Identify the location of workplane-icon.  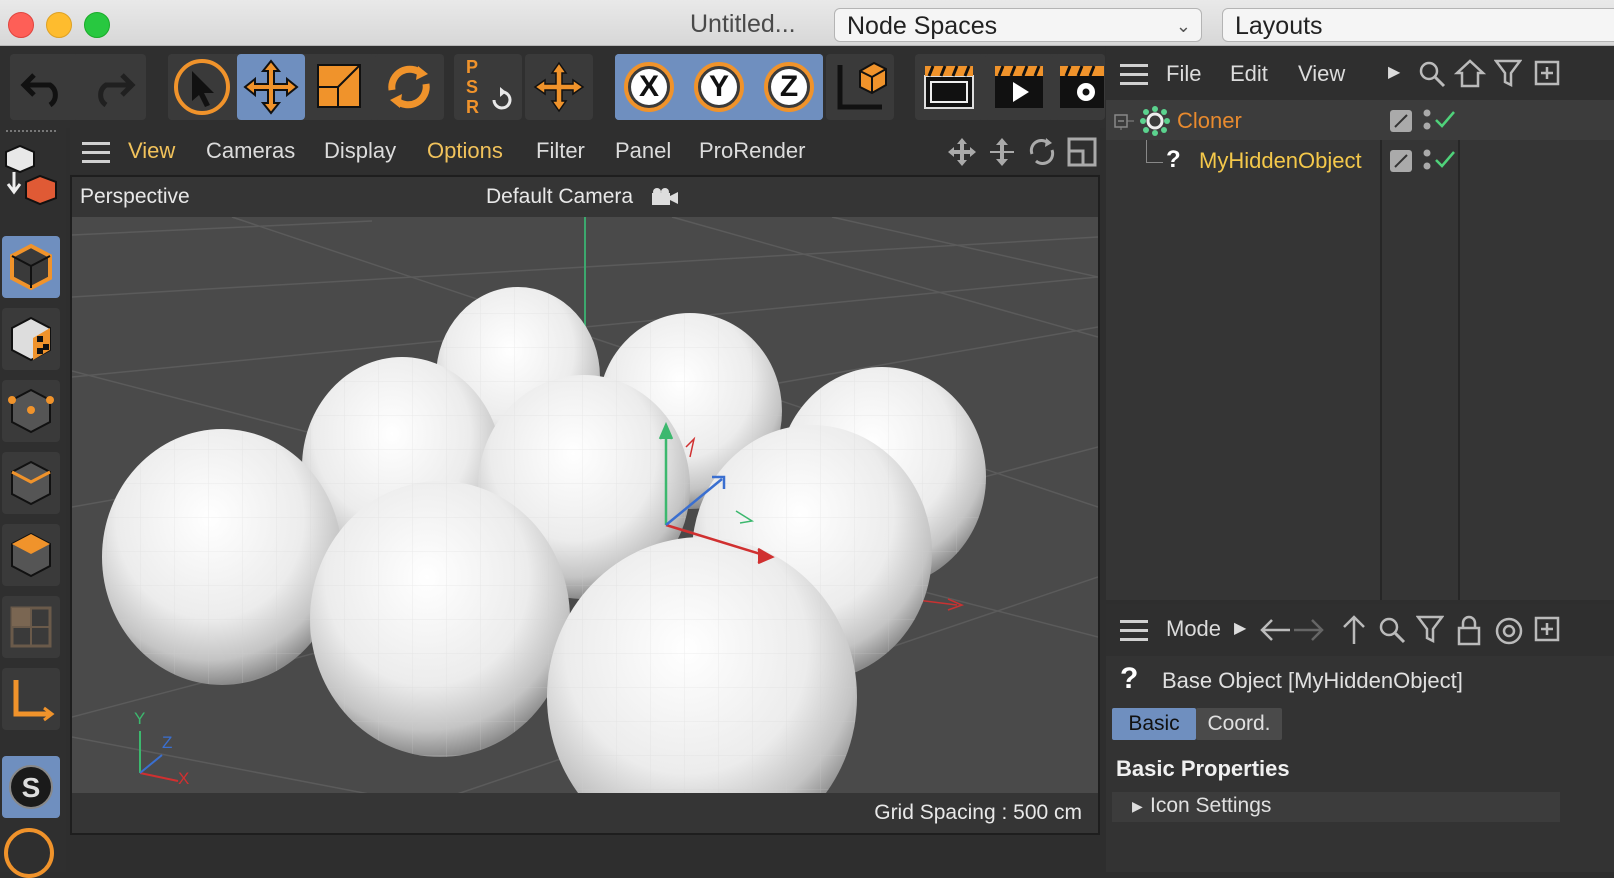
(29, 853).